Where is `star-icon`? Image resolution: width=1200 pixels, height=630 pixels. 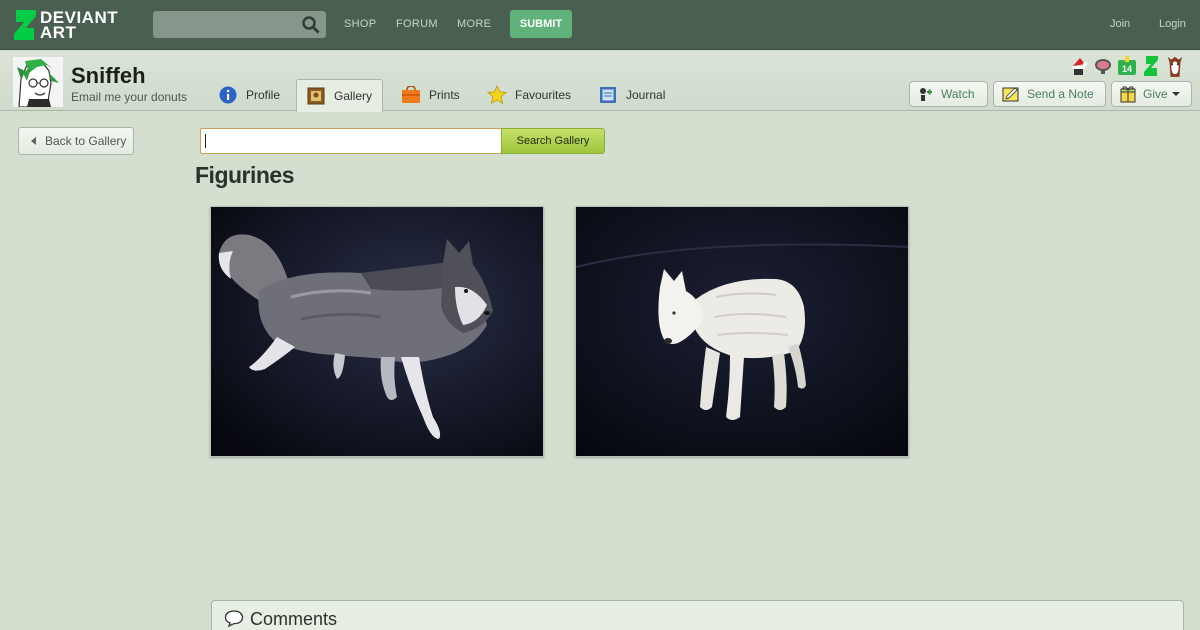 star-icon is located at coordinates (497, 95).